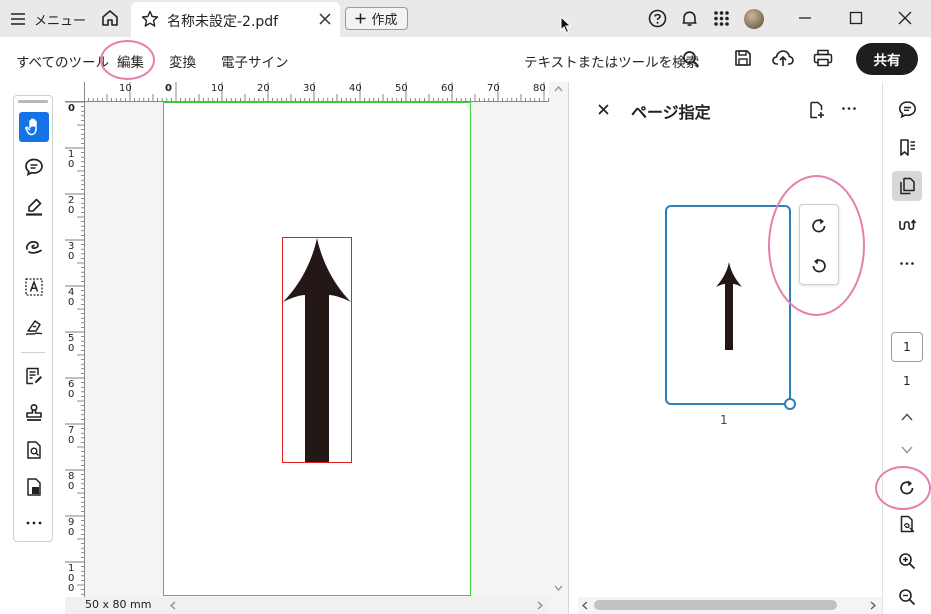  I want to click on ruler-ticks-top, so click(316, 91).